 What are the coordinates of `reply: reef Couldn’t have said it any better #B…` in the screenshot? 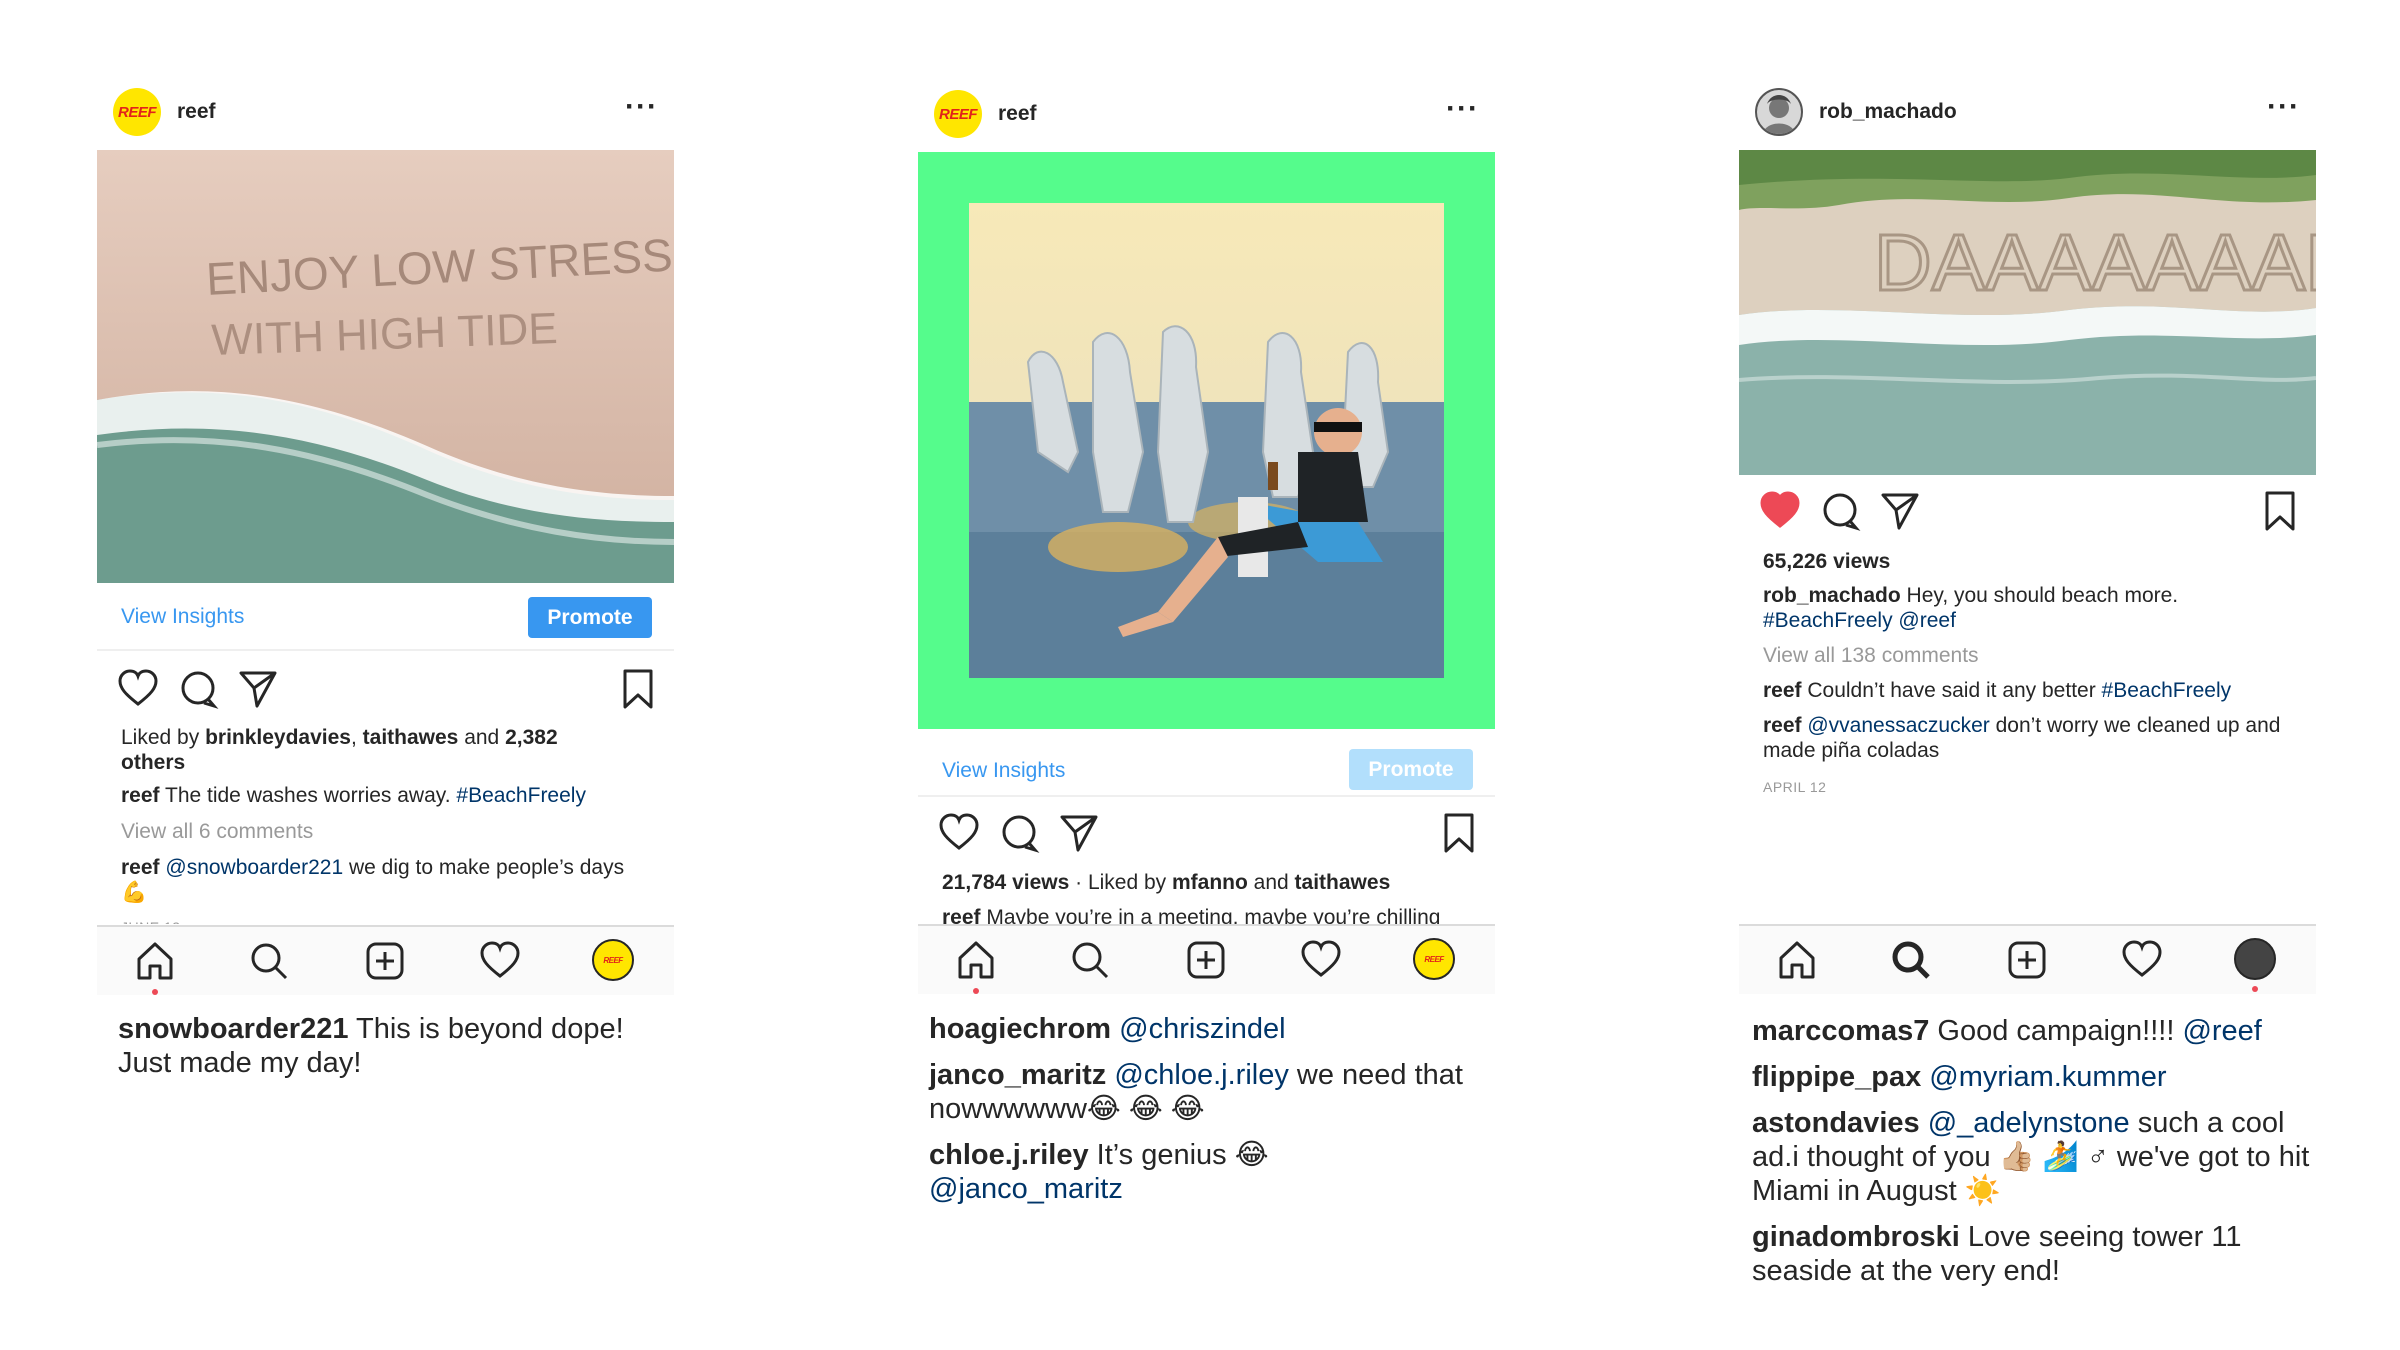 It's located at (1997, 690).